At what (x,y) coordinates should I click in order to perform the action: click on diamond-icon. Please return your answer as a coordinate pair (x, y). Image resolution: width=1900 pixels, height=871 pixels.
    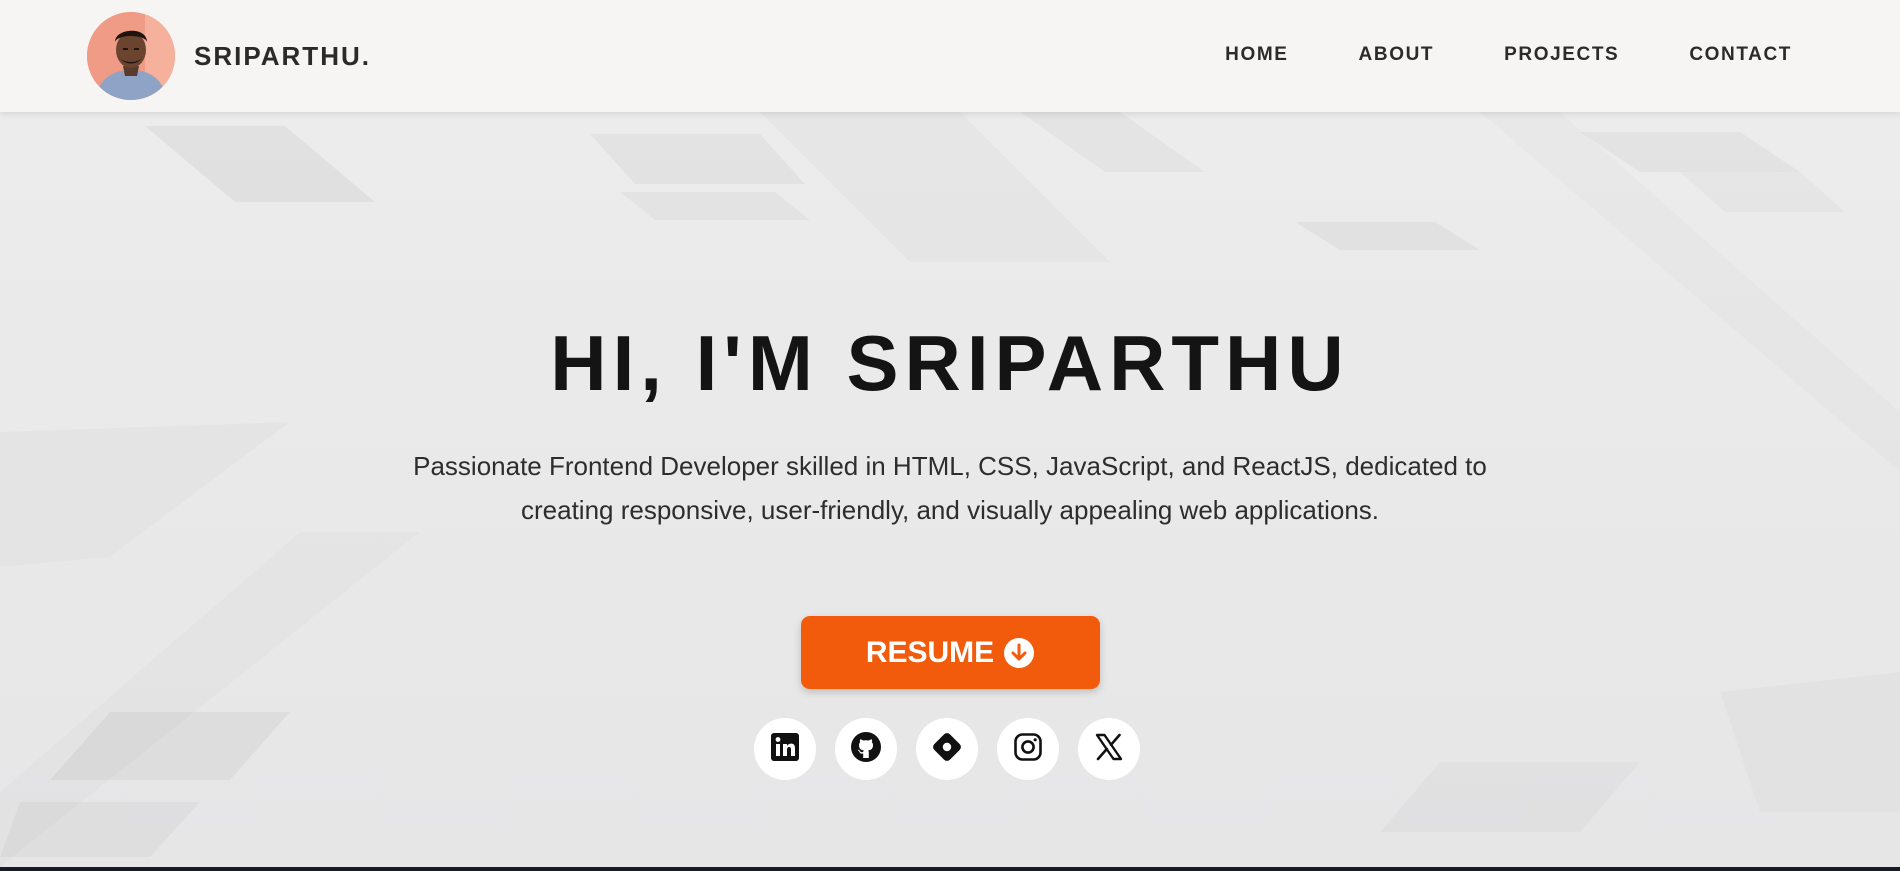
    Looking at the image, I should click on (947, 749).